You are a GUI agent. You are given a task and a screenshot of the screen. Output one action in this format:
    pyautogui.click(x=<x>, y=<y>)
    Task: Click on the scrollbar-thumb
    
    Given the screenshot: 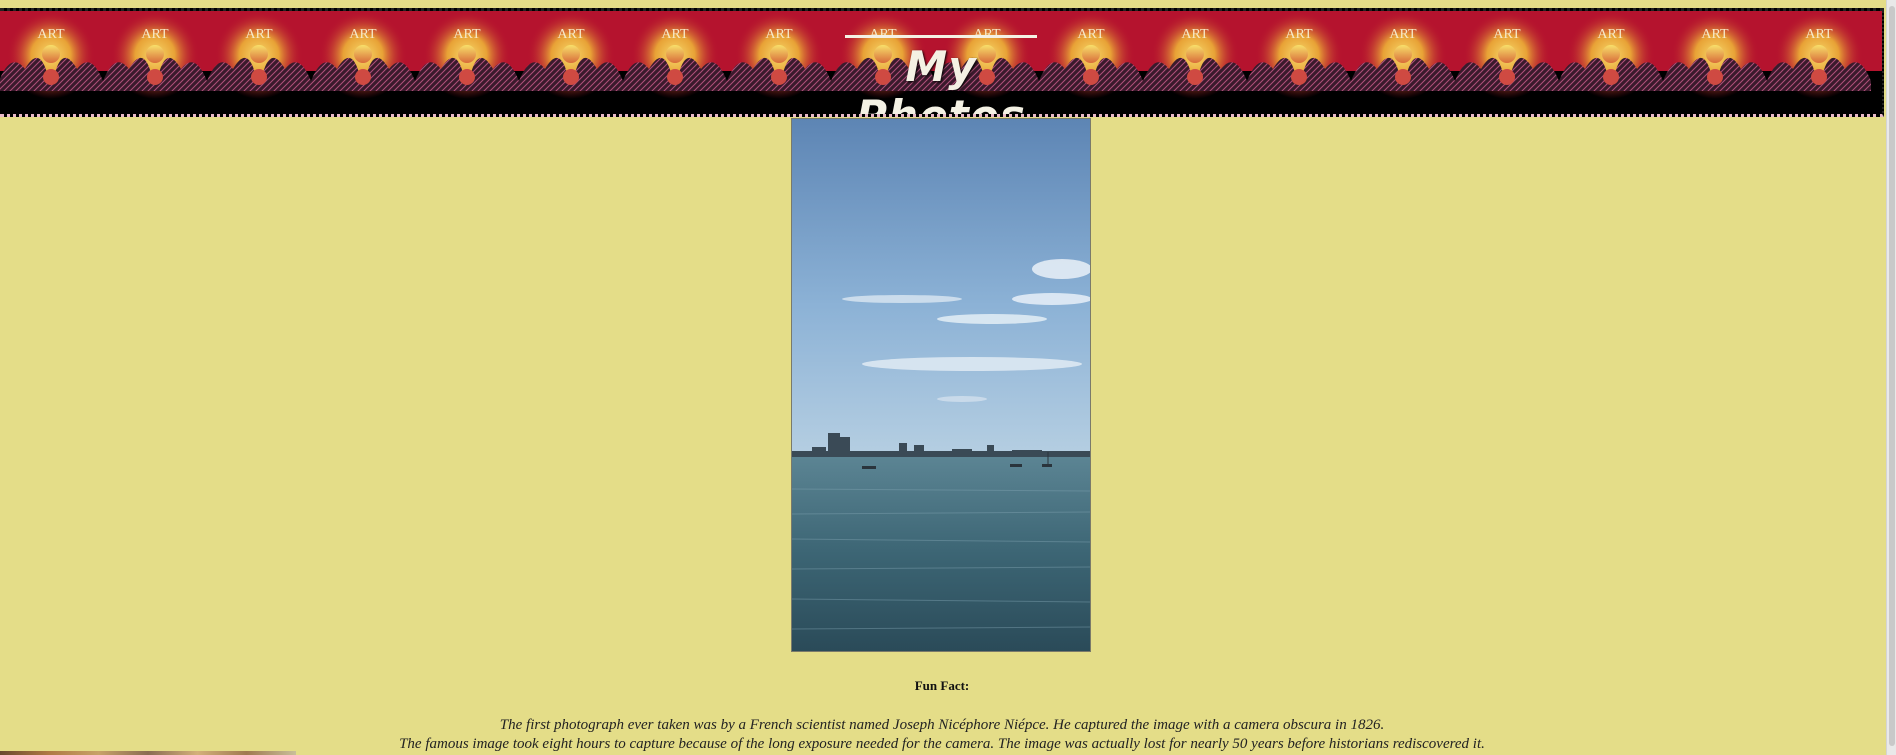 What is the action you would take?
    pyautogui.click(x=1892, y=376)
    